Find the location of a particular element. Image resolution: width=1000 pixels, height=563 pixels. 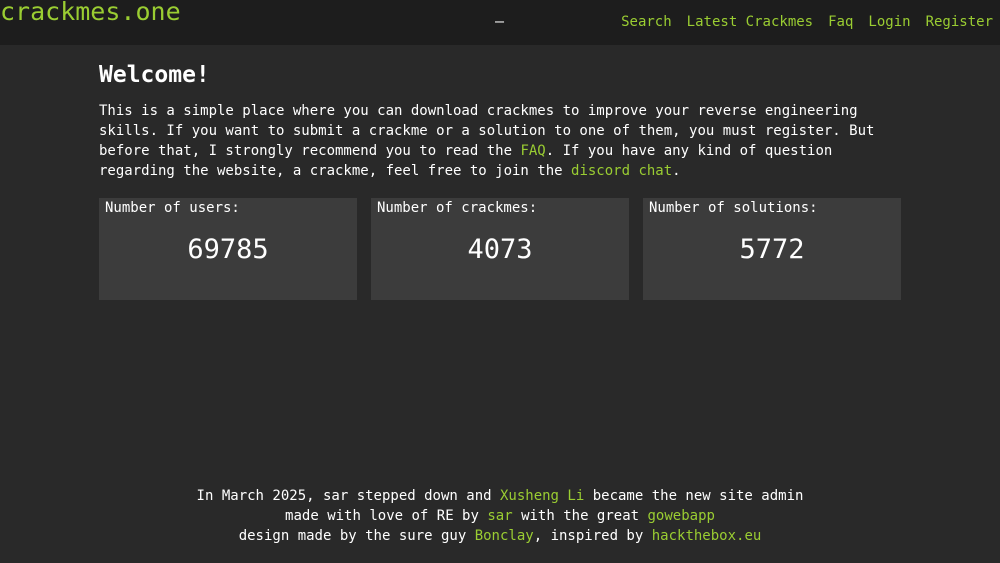

stat-value: 69785 is located at coordinates (228, 249).